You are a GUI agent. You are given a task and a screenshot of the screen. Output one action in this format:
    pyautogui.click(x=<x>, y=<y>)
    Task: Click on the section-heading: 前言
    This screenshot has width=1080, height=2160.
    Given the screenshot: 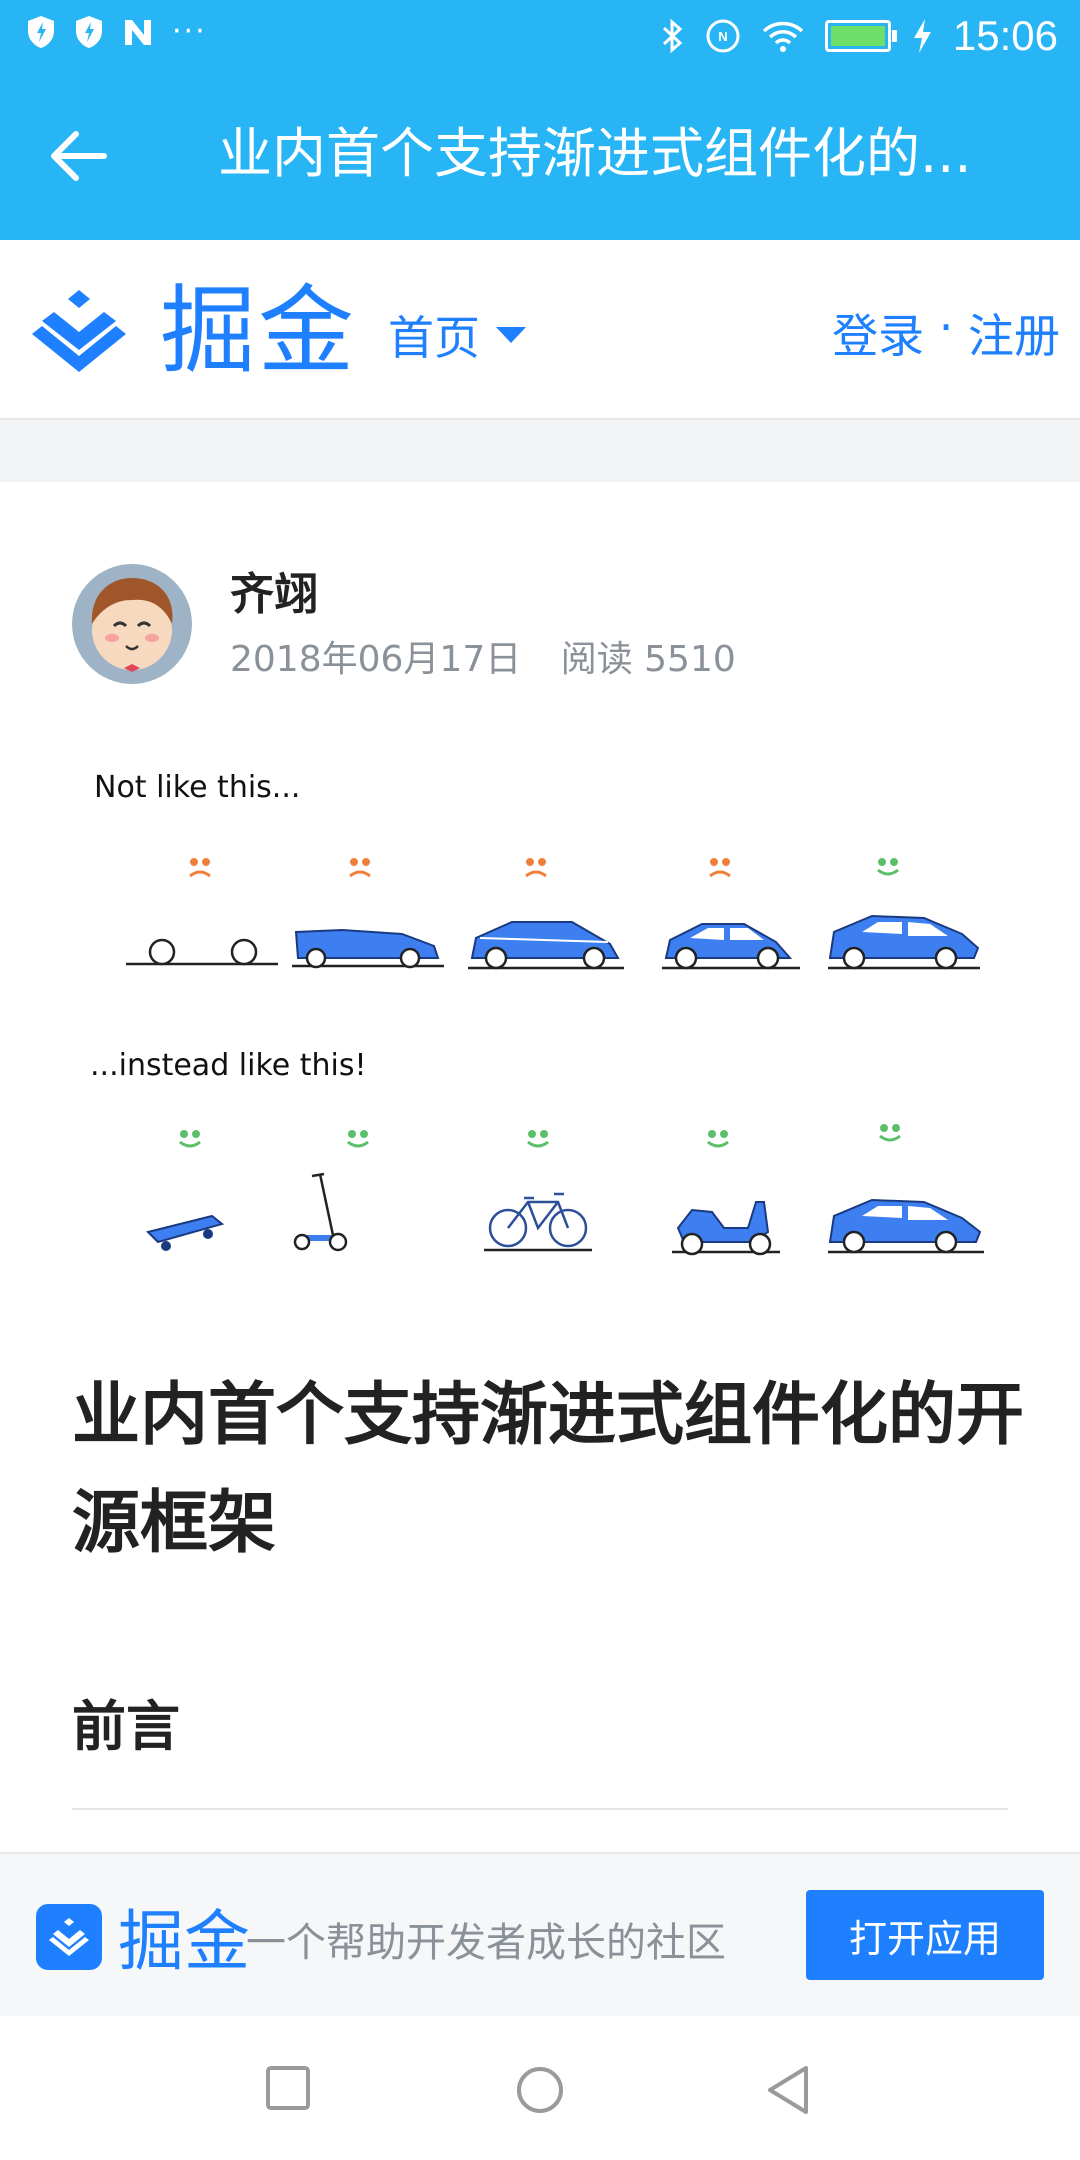 What is the action you would take?
    pyautogui.click(x=126, y=1726)
    